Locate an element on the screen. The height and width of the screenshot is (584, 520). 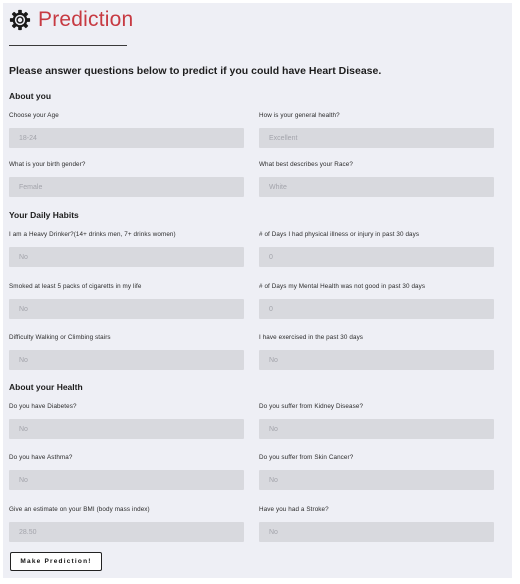
section-about-health: About your Health is located at coordinates (46, 387).